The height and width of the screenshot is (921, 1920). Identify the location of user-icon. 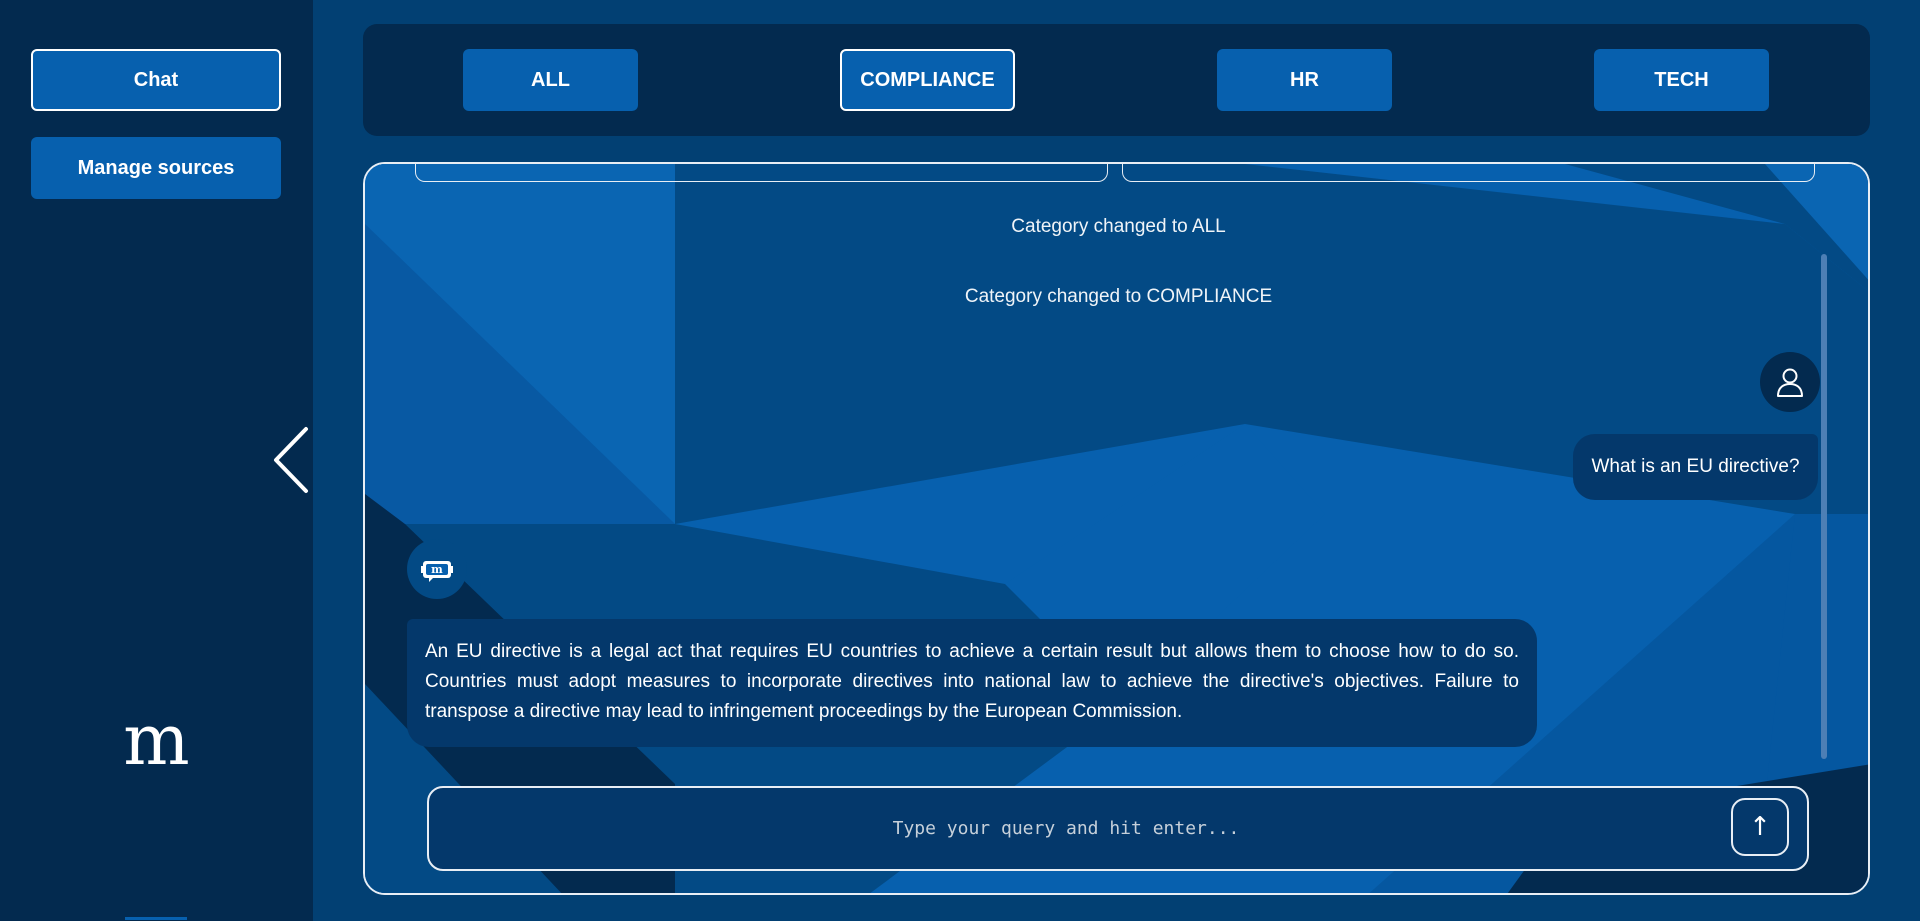
(1790, 382).